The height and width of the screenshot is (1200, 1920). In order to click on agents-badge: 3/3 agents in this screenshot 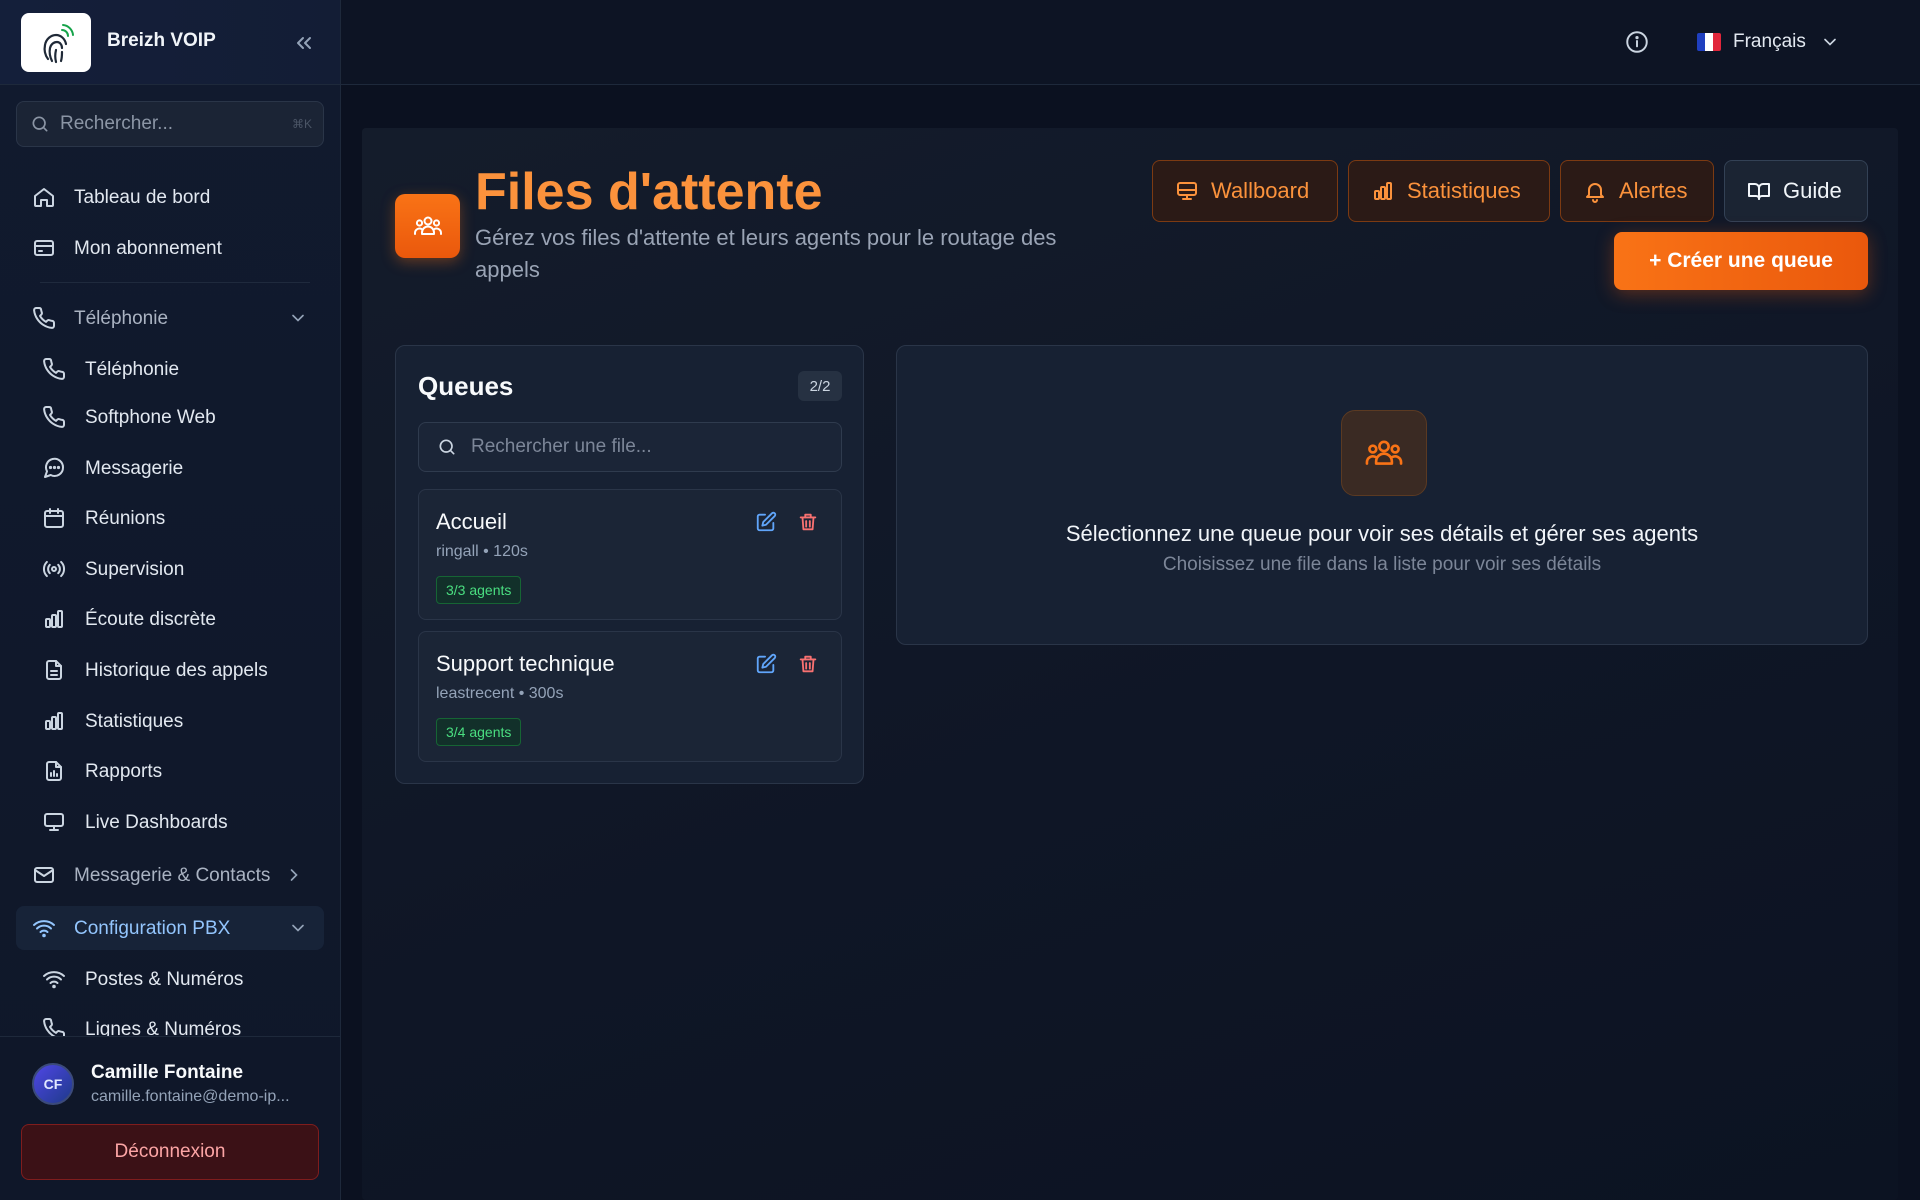, I will do `click(479, 590)`.